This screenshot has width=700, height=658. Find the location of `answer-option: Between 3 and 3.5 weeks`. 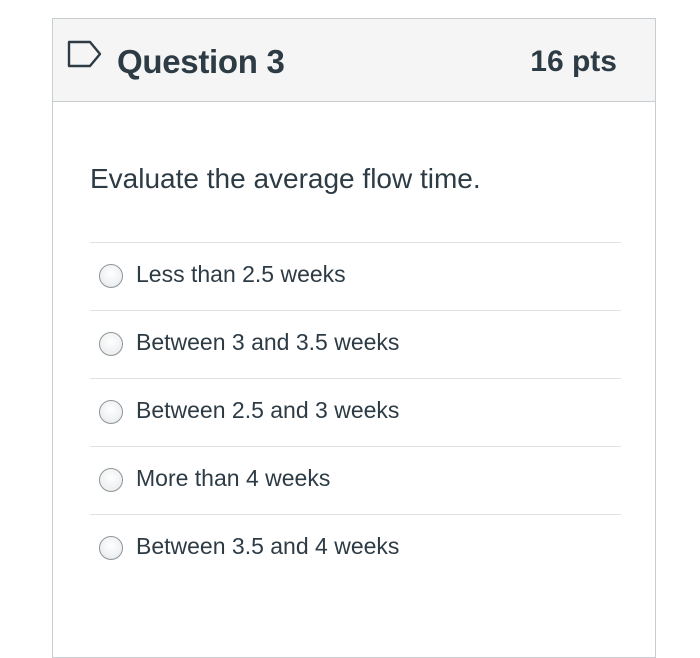

answer-option: Between 3 and 3.5 weeks is located at coordinates (355, 344).